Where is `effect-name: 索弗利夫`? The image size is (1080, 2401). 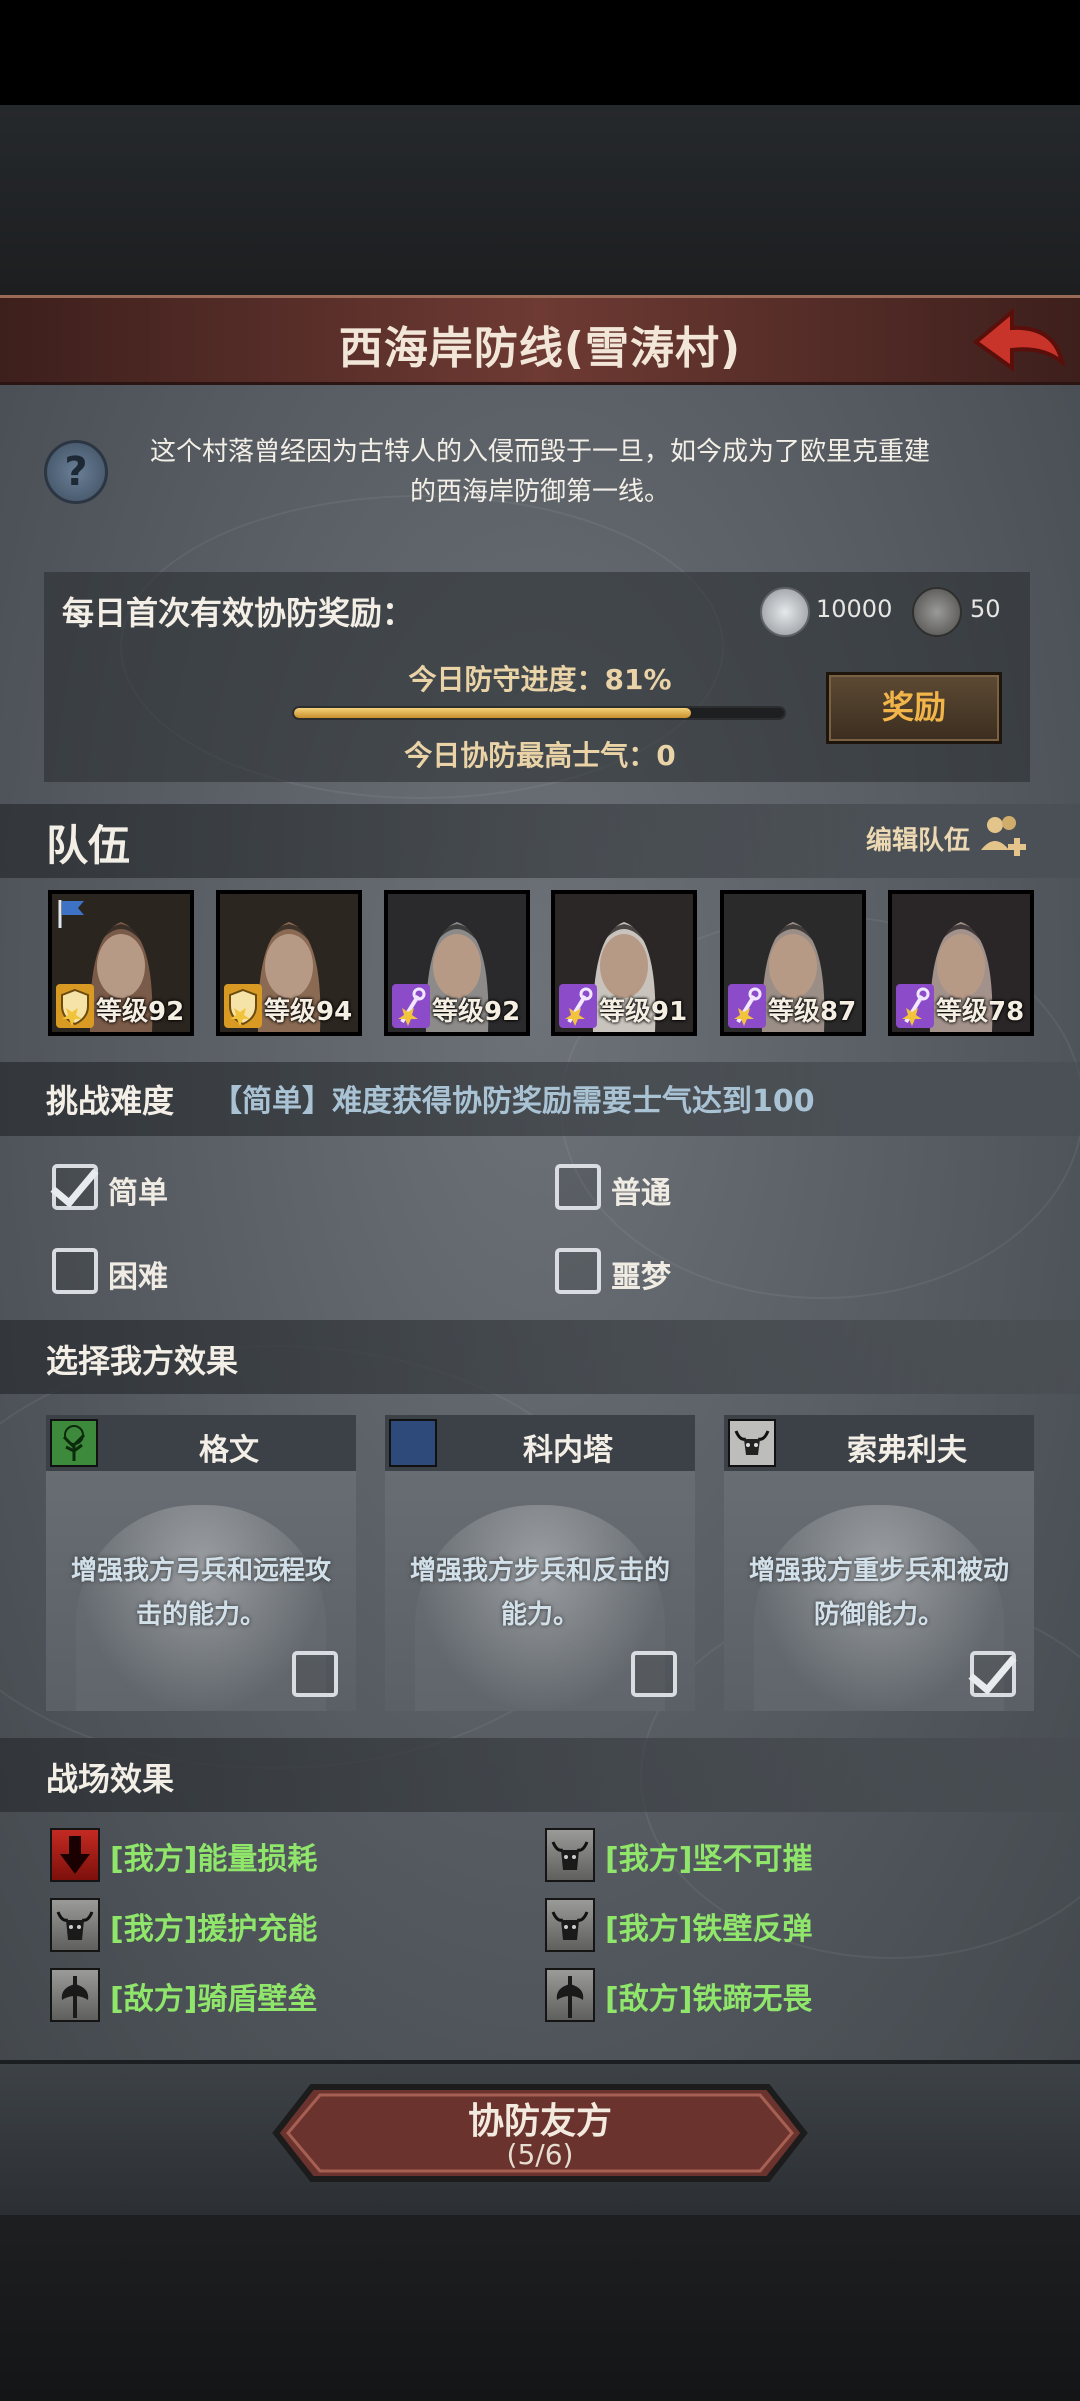 effect-name: 索弗利夫 is located at coordinates (907, 1450).